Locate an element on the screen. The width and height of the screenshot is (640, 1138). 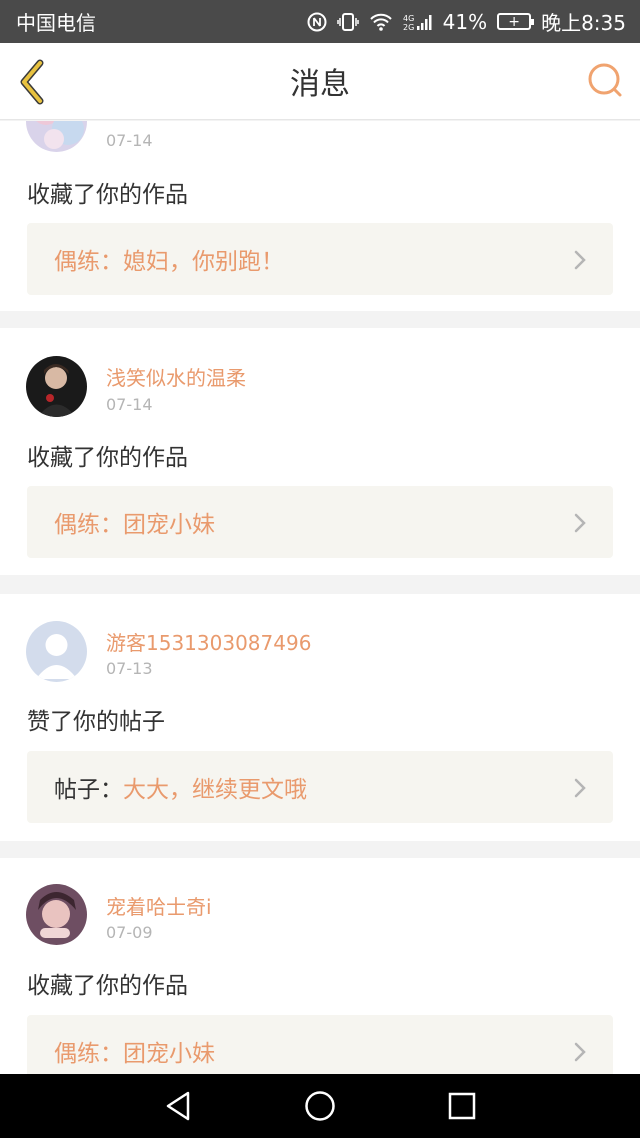
chevron-left-icon is located at coordinates (32, 82).